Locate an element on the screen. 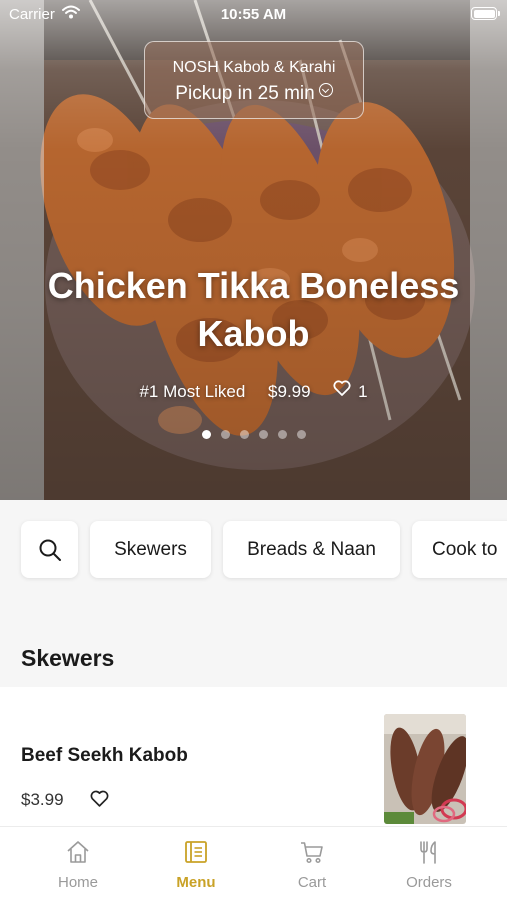 This screenshot has width=507, height=900. tab-home-label: Home is located at coordinates (77, 882).